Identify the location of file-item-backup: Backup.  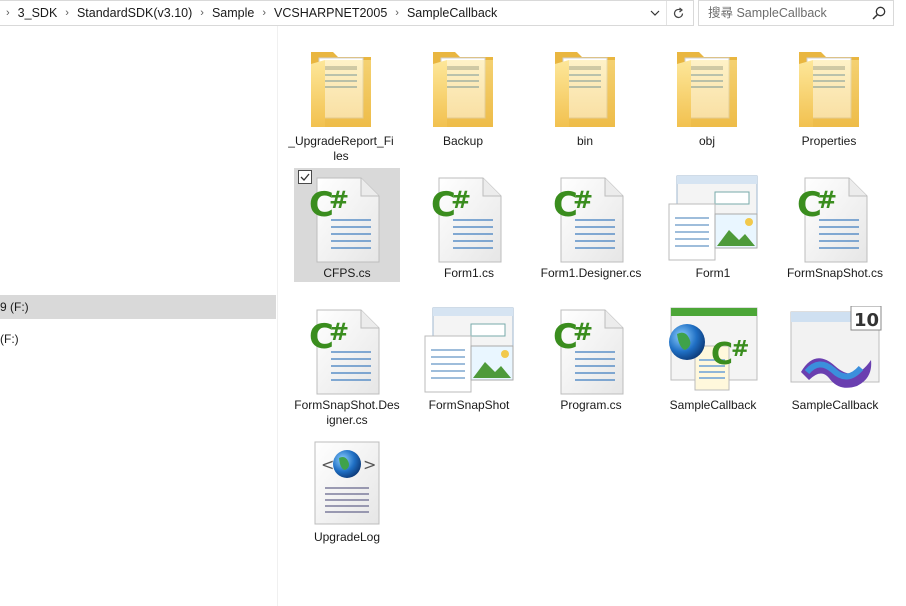
(463, 95).